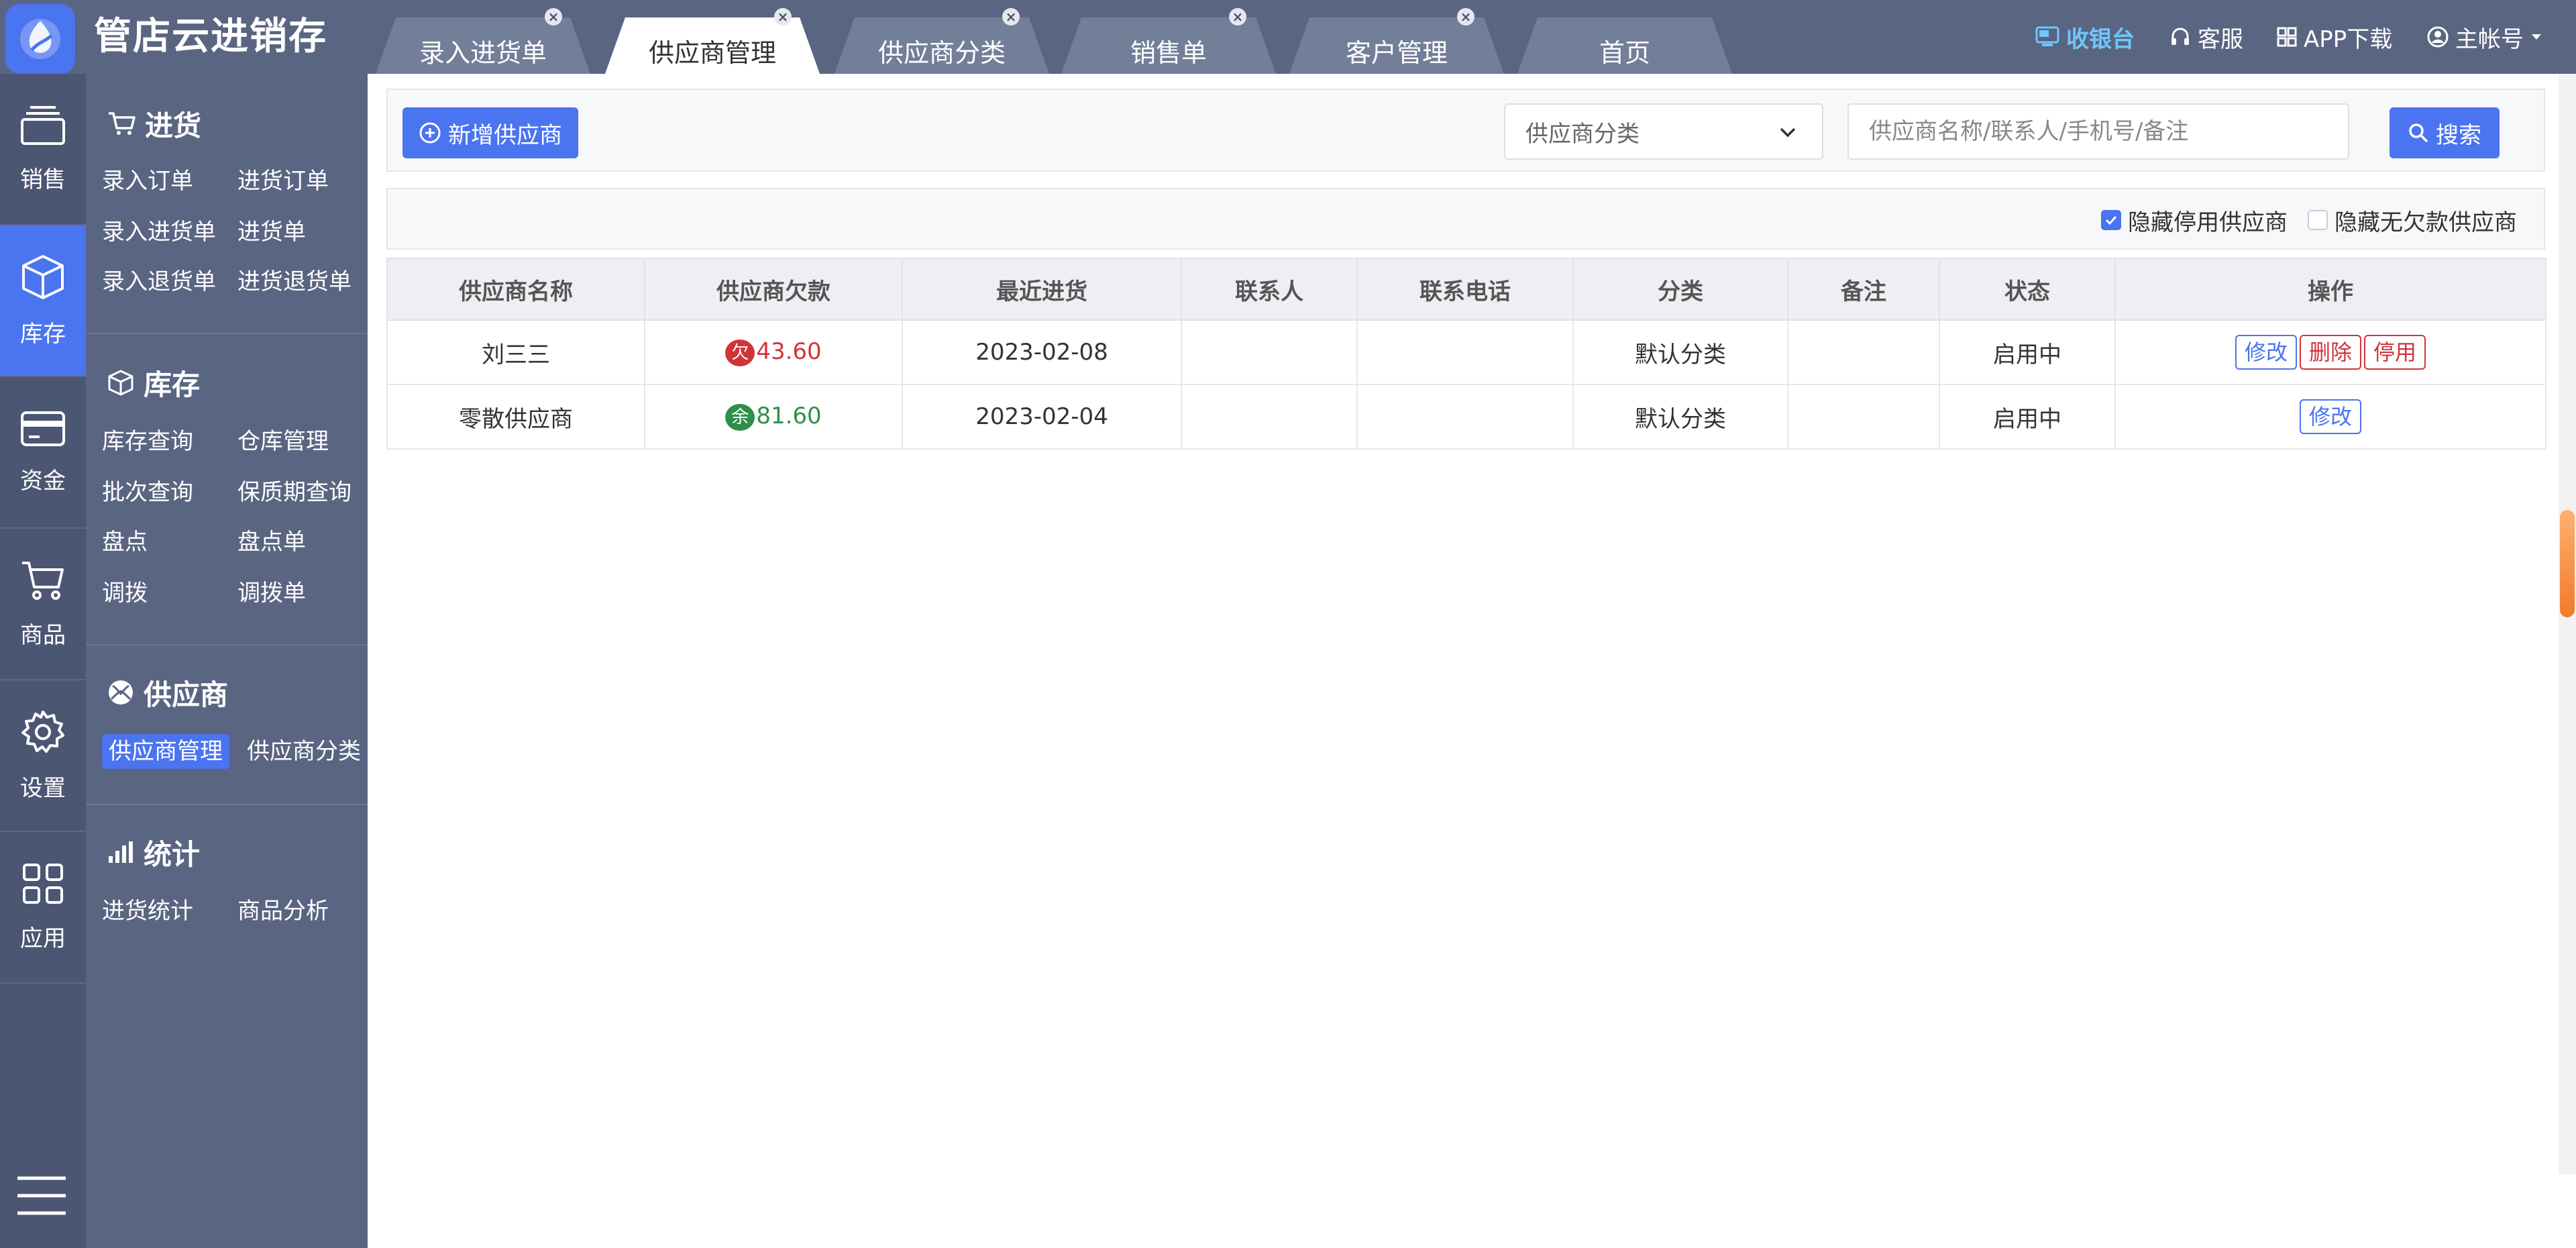 This screenshot has width=2576, height=1248. What do you see at coordinates (2395, 352) in the screenshot?
I see `disable-button: 停用` at bounding box center [2395, 352].